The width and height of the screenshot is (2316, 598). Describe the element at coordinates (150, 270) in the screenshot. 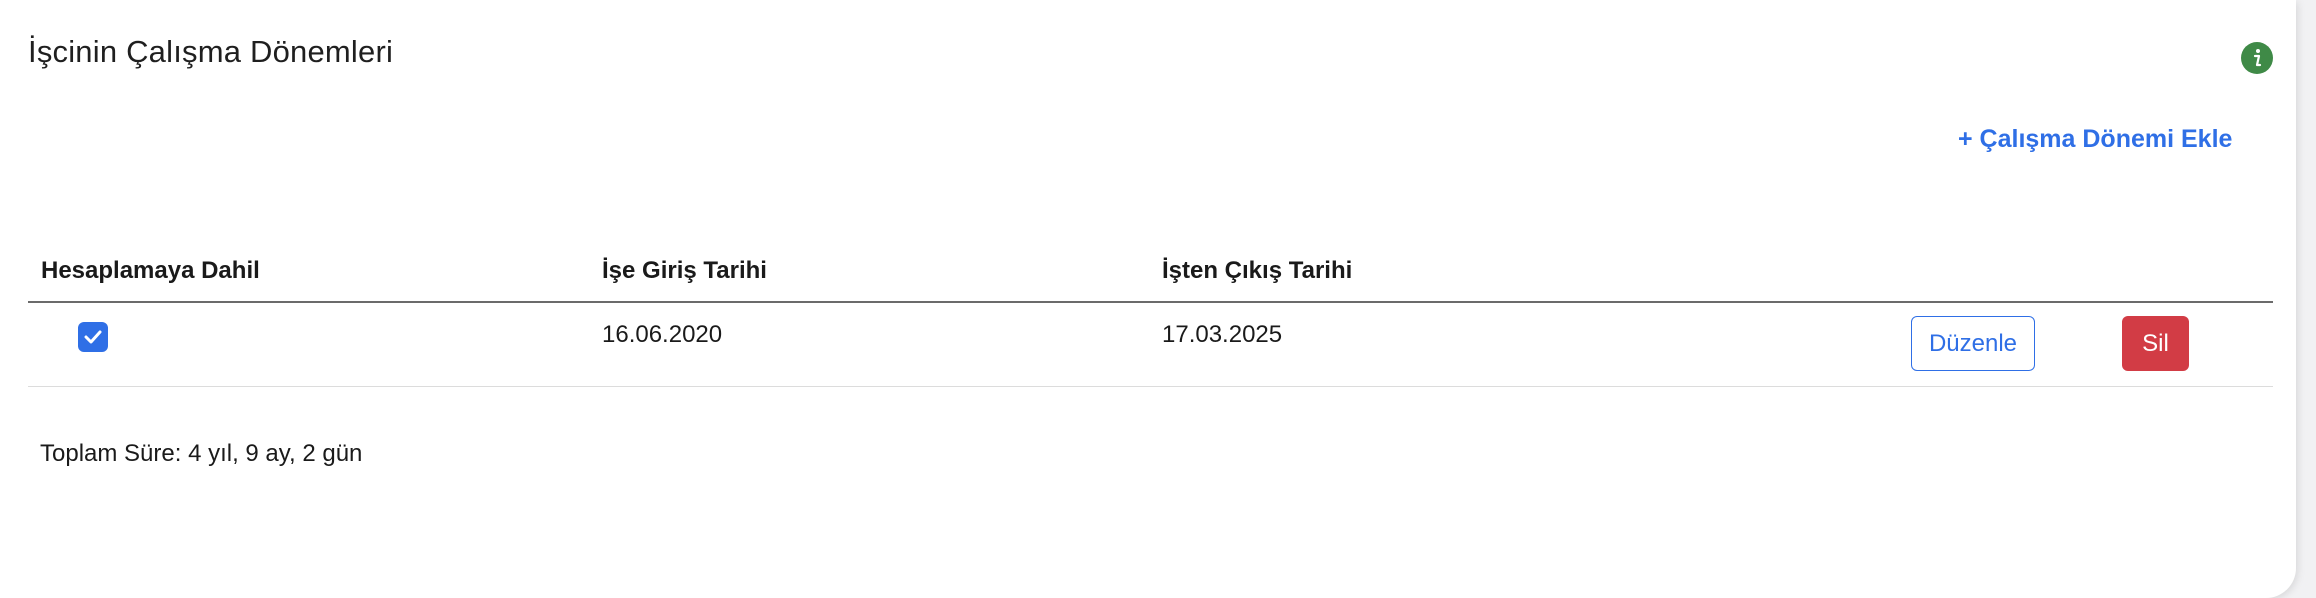

I see `header-included: Hesaplamaya Dahil` at that location.